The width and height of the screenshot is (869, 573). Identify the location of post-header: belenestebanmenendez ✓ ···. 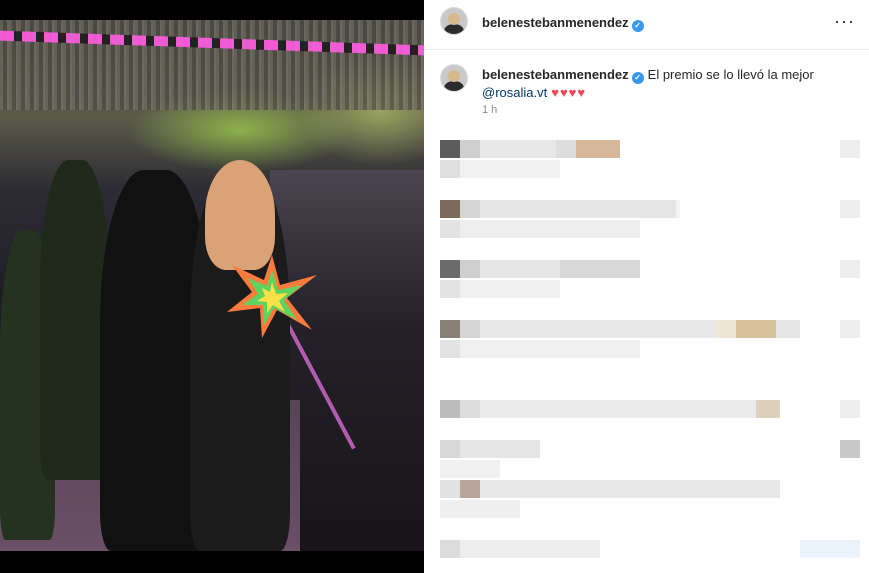
(646, 25).